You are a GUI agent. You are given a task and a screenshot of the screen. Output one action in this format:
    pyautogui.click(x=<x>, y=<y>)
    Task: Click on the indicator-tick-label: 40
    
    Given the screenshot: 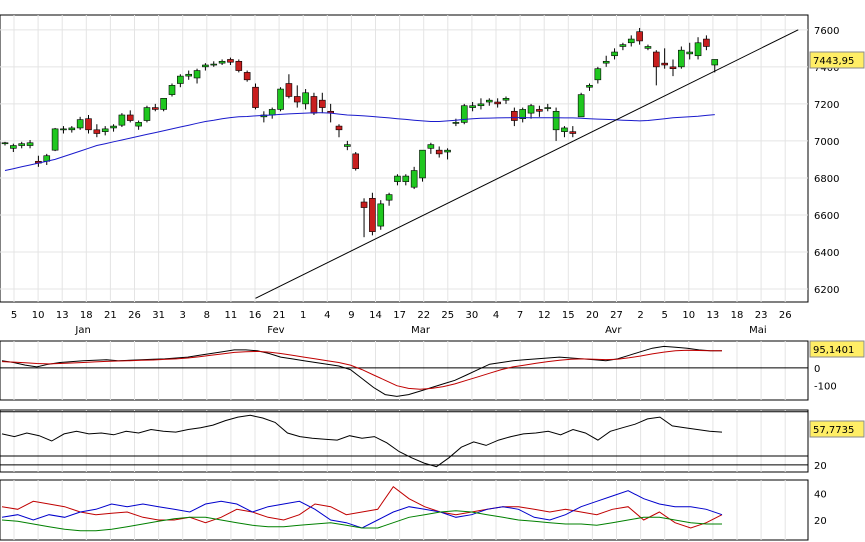 What is the action you would take?
    pyautogui.click(x=820, y=494)
    